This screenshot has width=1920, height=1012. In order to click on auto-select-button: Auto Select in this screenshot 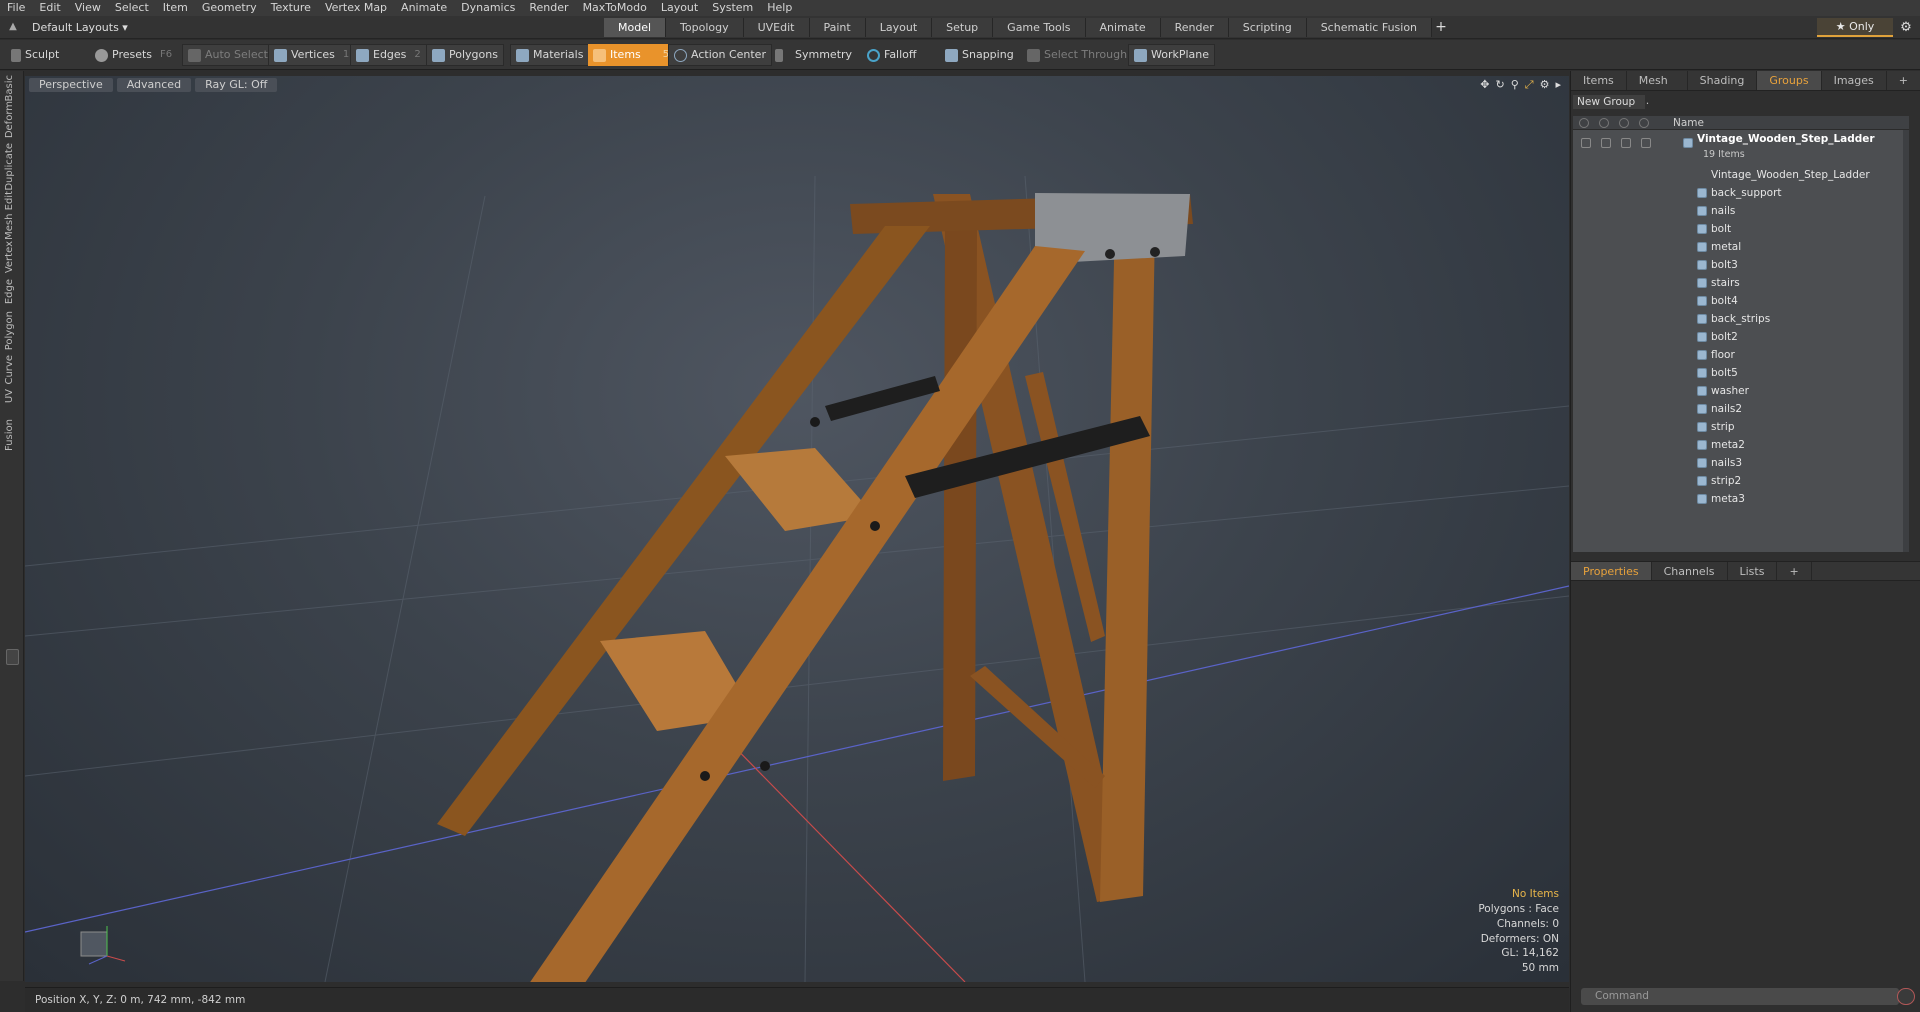, I will do `click(228, 55)`.